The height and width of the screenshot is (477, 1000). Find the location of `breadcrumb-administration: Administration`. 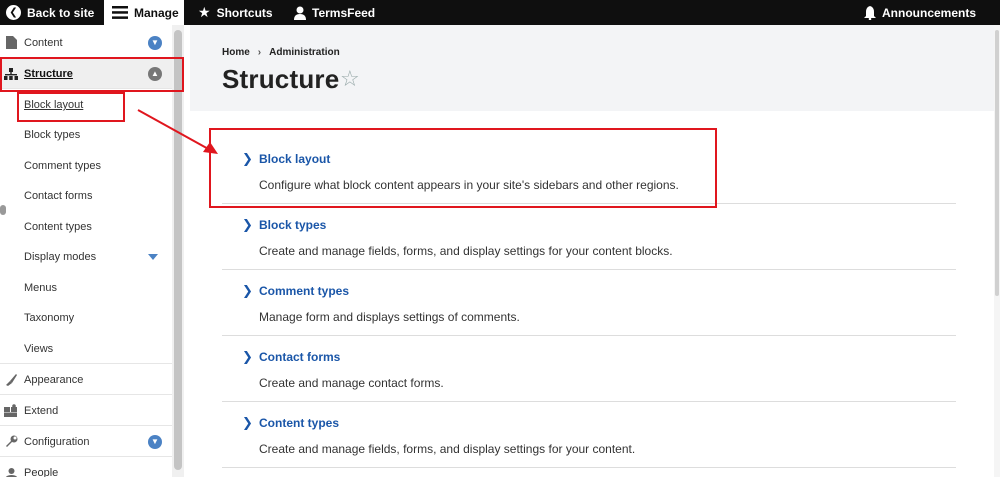

breadcrumb-administration: Administration is located at coordinates (304, 52).